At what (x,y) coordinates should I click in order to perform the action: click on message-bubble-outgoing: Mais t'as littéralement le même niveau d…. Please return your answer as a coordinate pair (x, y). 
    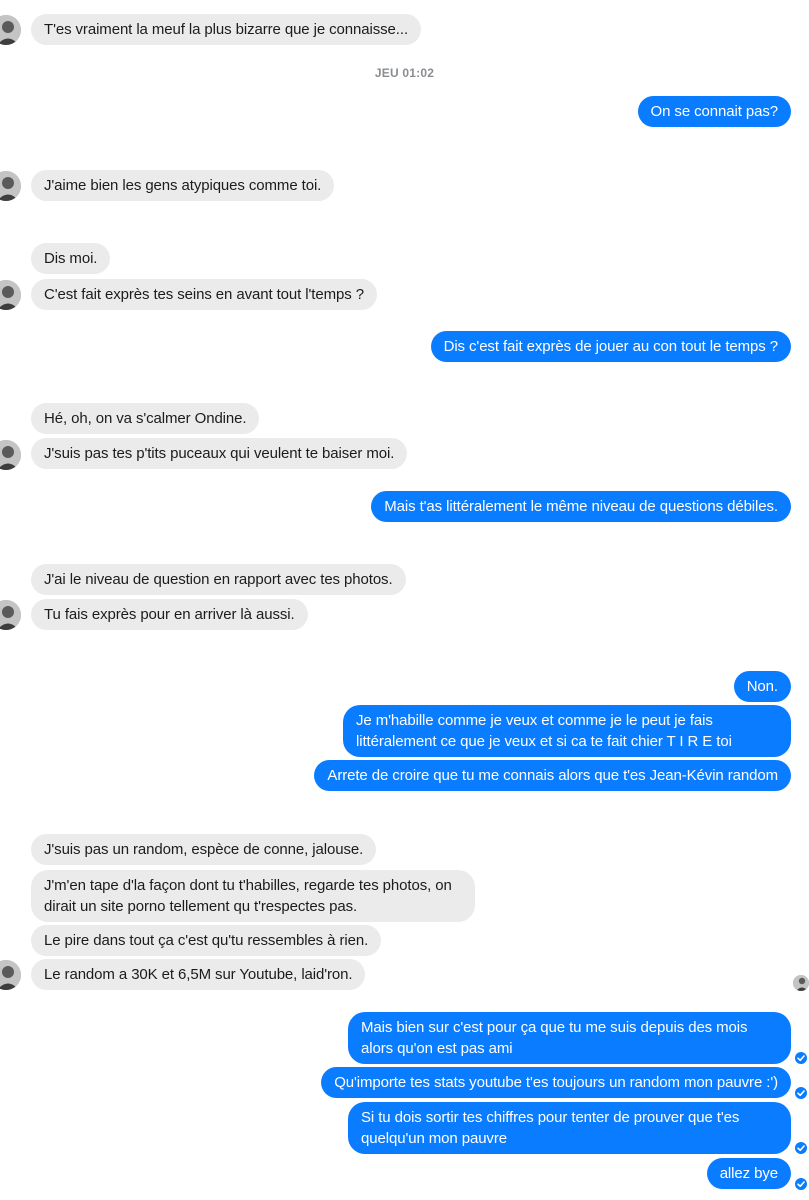
    Looking at the image, I should click on (581, 506).